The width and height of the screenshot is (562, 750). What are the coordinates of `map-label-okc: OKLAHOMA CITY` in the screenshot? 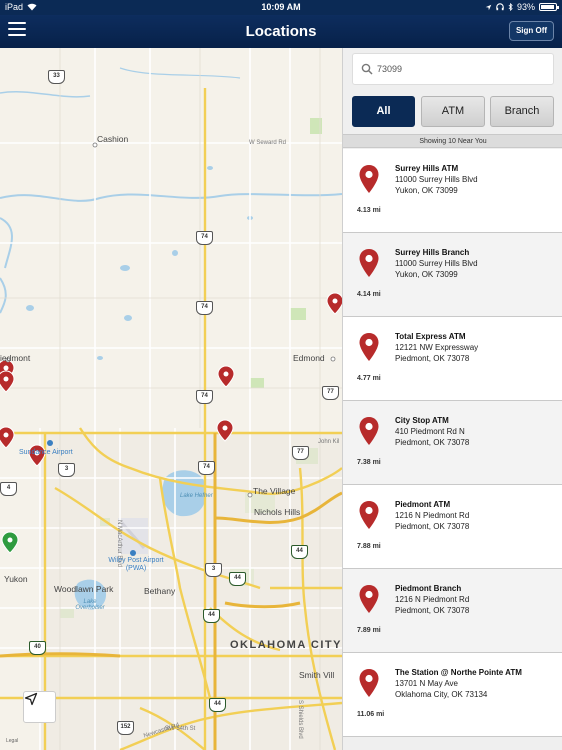 It's located at (286, 645).